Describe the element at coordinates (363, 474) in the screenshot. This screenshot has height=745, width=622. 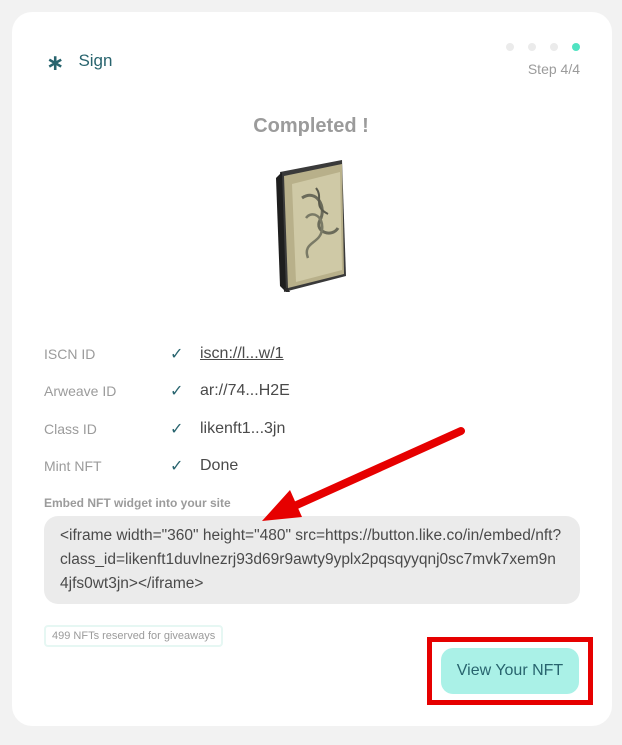
I see `annotation-arrow` at that location.